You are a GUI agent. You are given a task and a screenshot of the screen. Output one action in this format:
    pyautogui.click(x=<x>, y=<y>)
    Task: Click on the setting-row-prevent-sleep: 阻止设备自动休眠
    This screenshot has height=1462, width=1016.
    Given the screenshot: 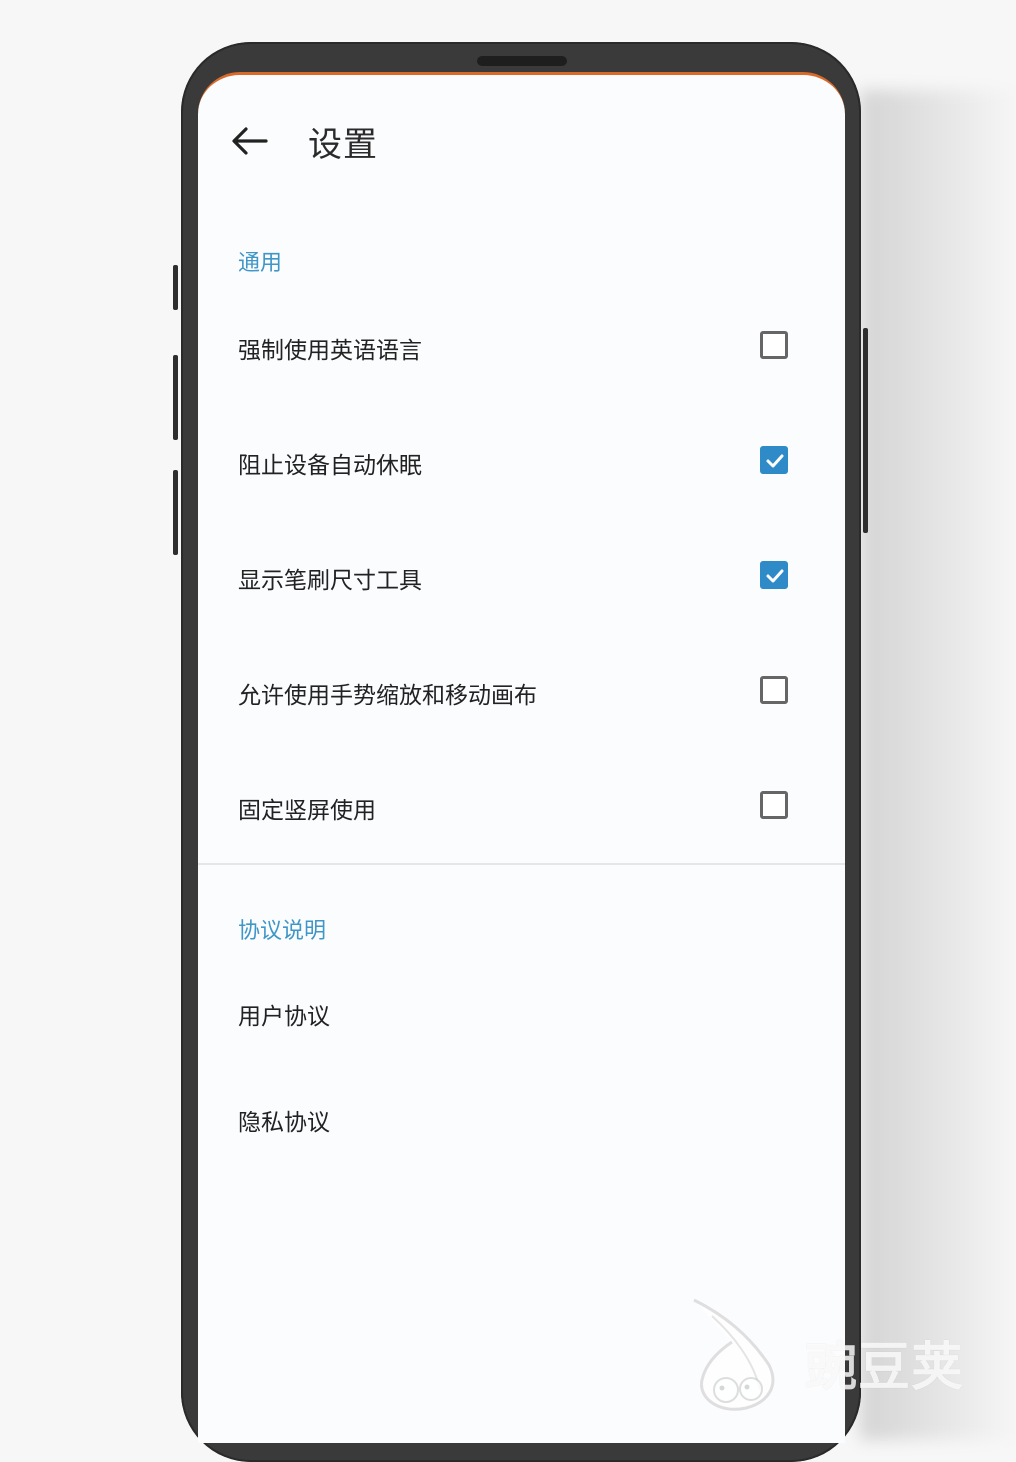 What is the action you would take?
    pyautogui.click(x=521, y=463)
    